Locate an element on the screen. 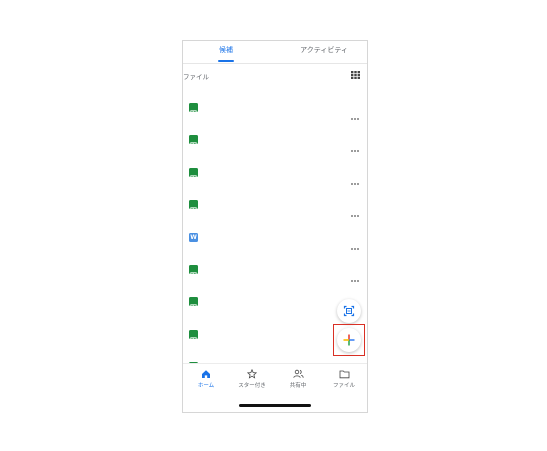 The width and height of the screenshot is (547, 451). folder-icon is located at coordinates (344, 374).